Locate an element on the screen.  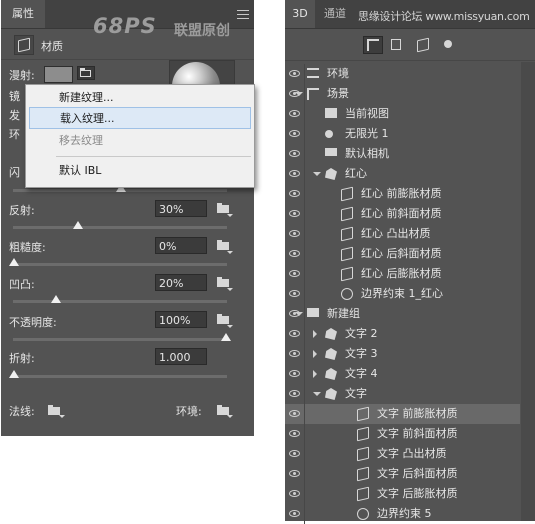
normal-folder-icon is located at coordinates (54, 410).